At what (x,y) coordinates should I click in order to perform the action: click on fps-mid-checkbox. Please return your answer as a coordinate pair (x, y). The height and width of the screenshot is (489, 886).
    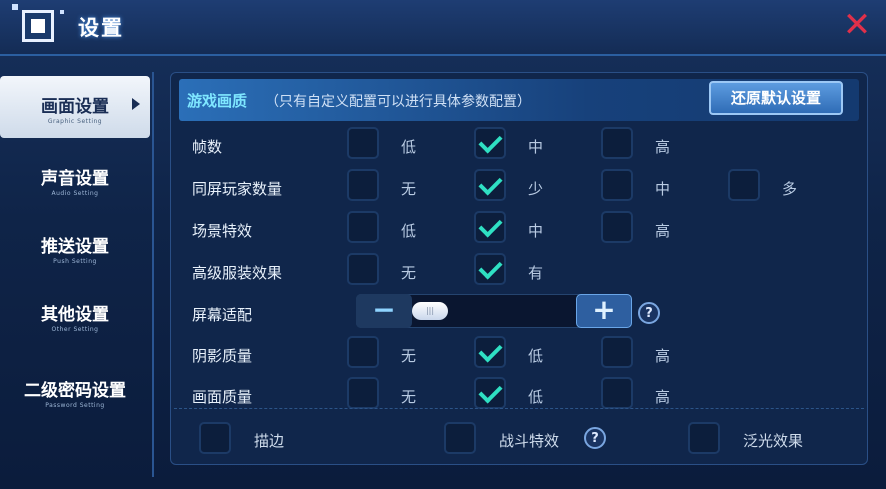
    Looking at the image, I should click on (490, 143).